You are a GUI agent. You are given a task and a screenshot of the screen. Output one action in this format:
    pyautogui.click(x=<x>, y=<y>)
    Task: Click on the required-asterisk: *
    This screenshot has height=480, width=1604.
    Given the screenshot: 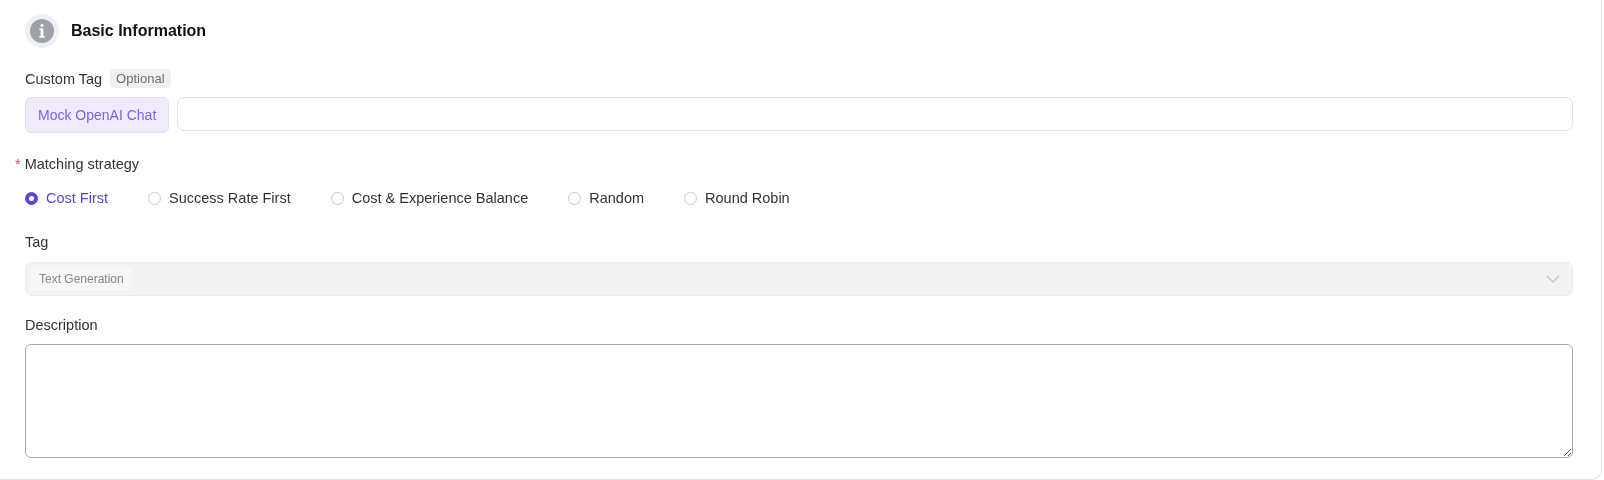 What is the action you would take?
    pyautogui.click(x=18, y=164)
    